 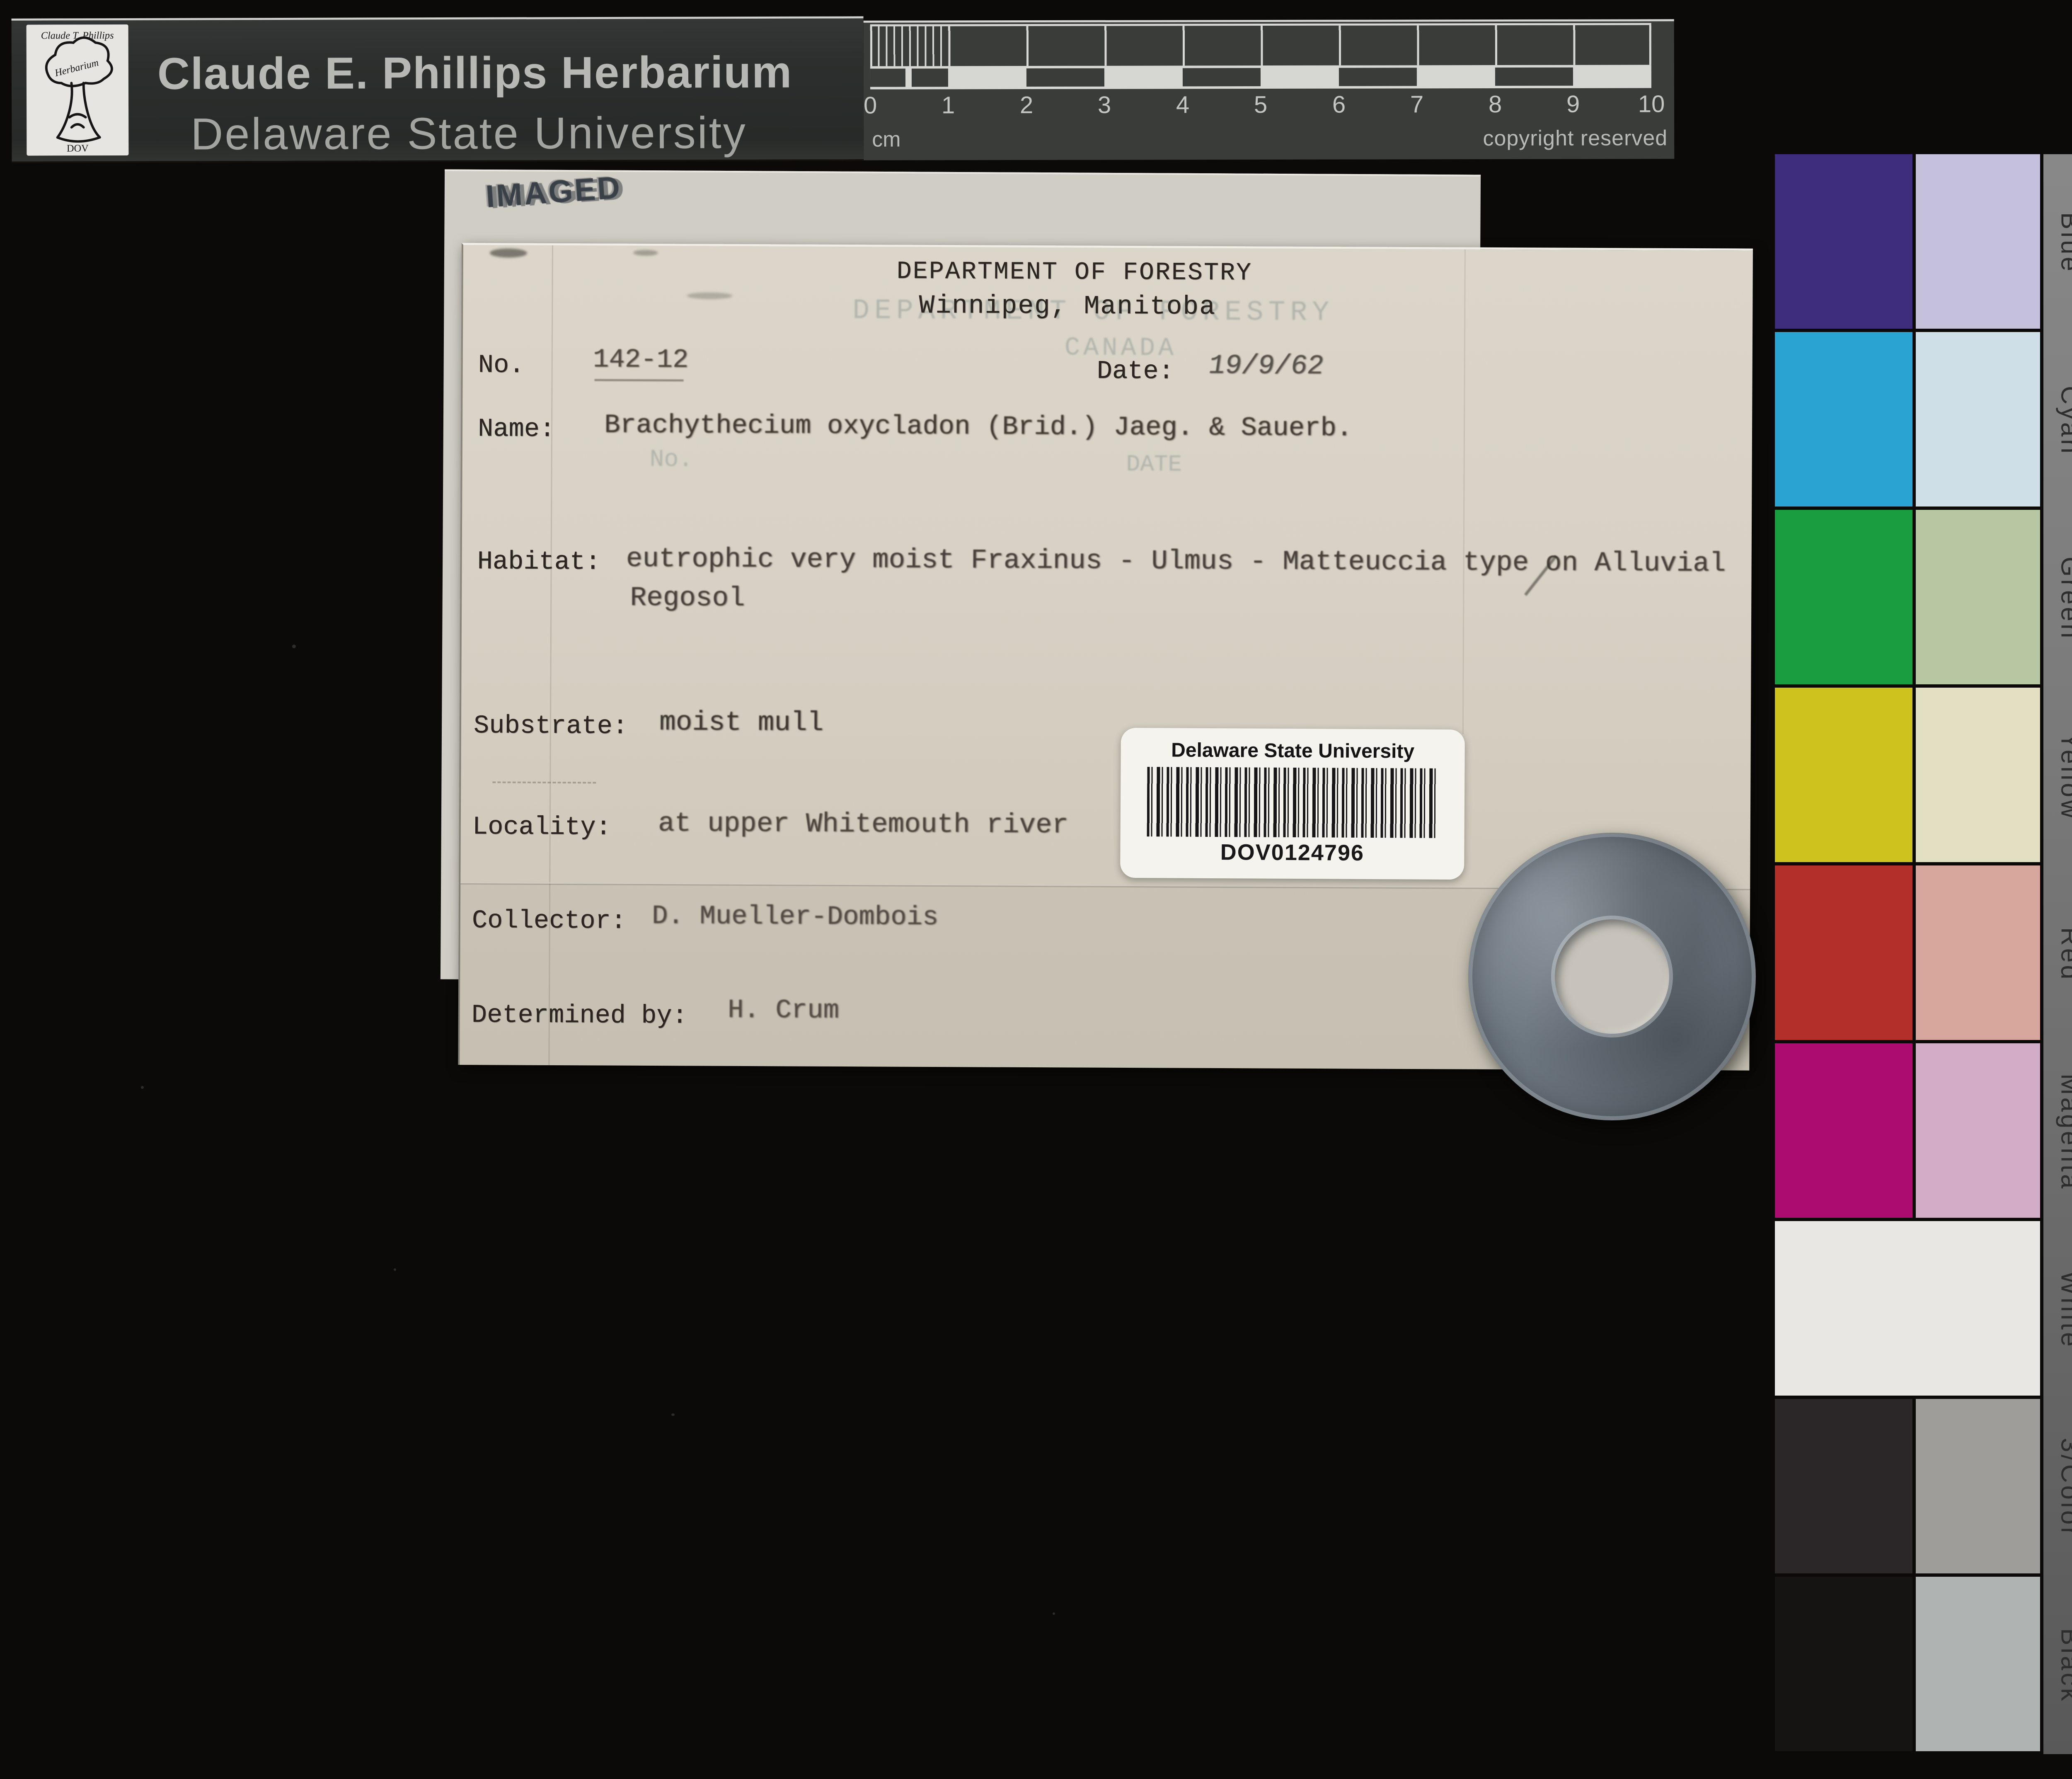 What do you see at coordinates (544, 782) in the screenshot?
I see `pencil-dashes` at bounding box center [544, 782].